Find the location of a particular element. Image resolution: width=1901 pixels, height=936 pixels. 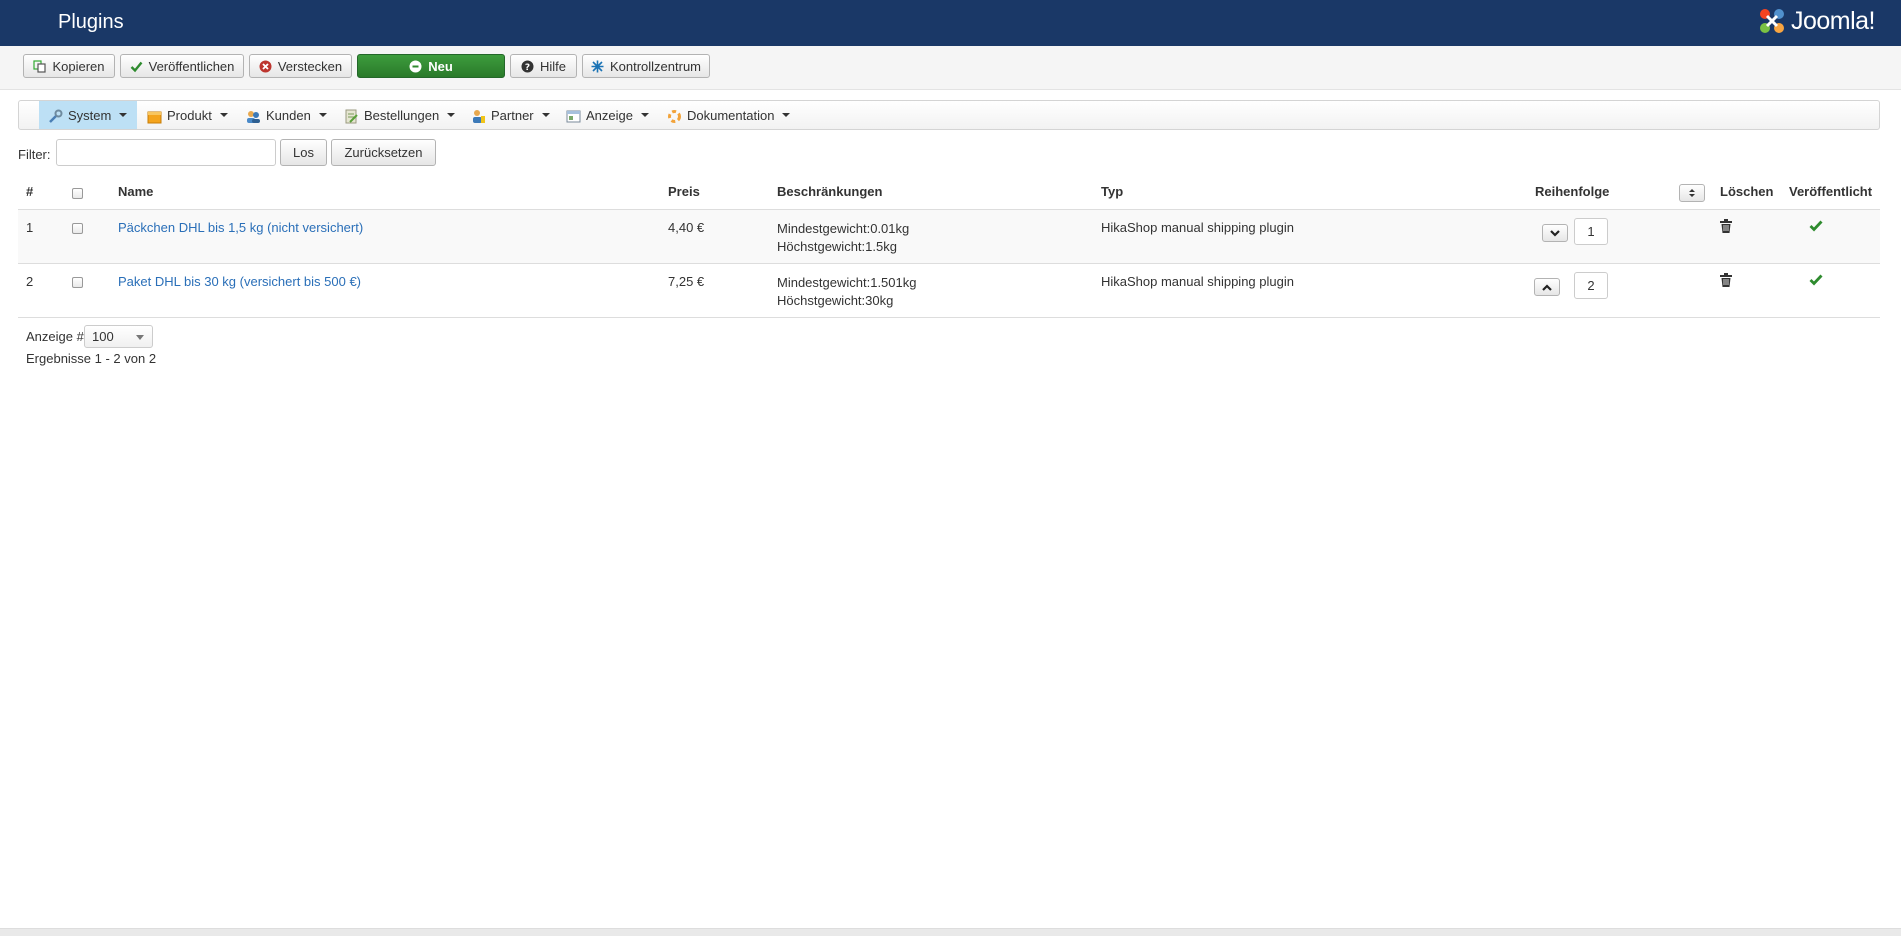

menu-partner: Partner is located at coordinates (510, 115).